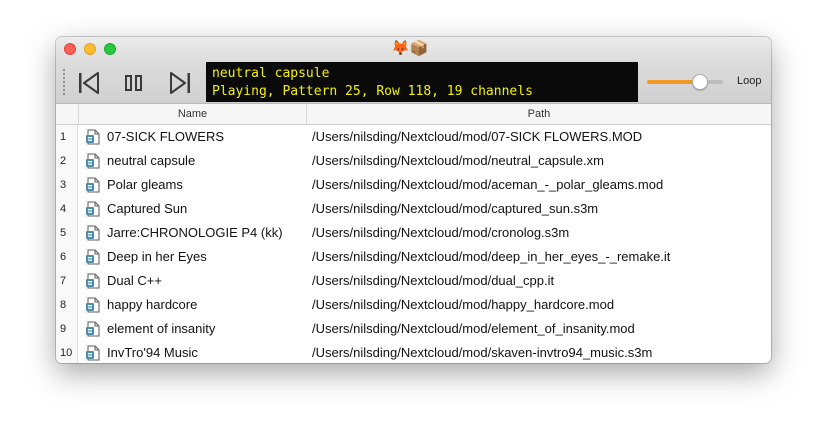  I want to click on column-header-number, so click(67, 114).